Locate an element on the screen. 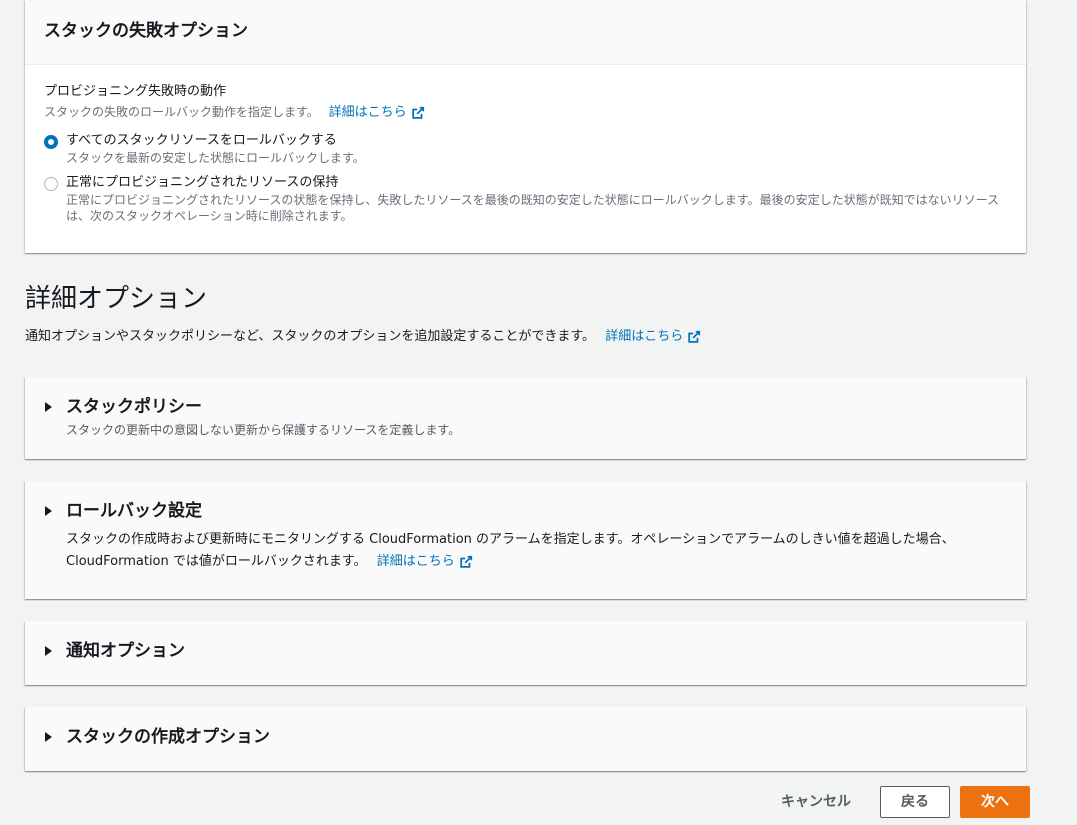 Image resolution: width=1077 pixels, height=825 pixels. panel-header: スタックの失敗オプション is located at coordinates (525, 32).